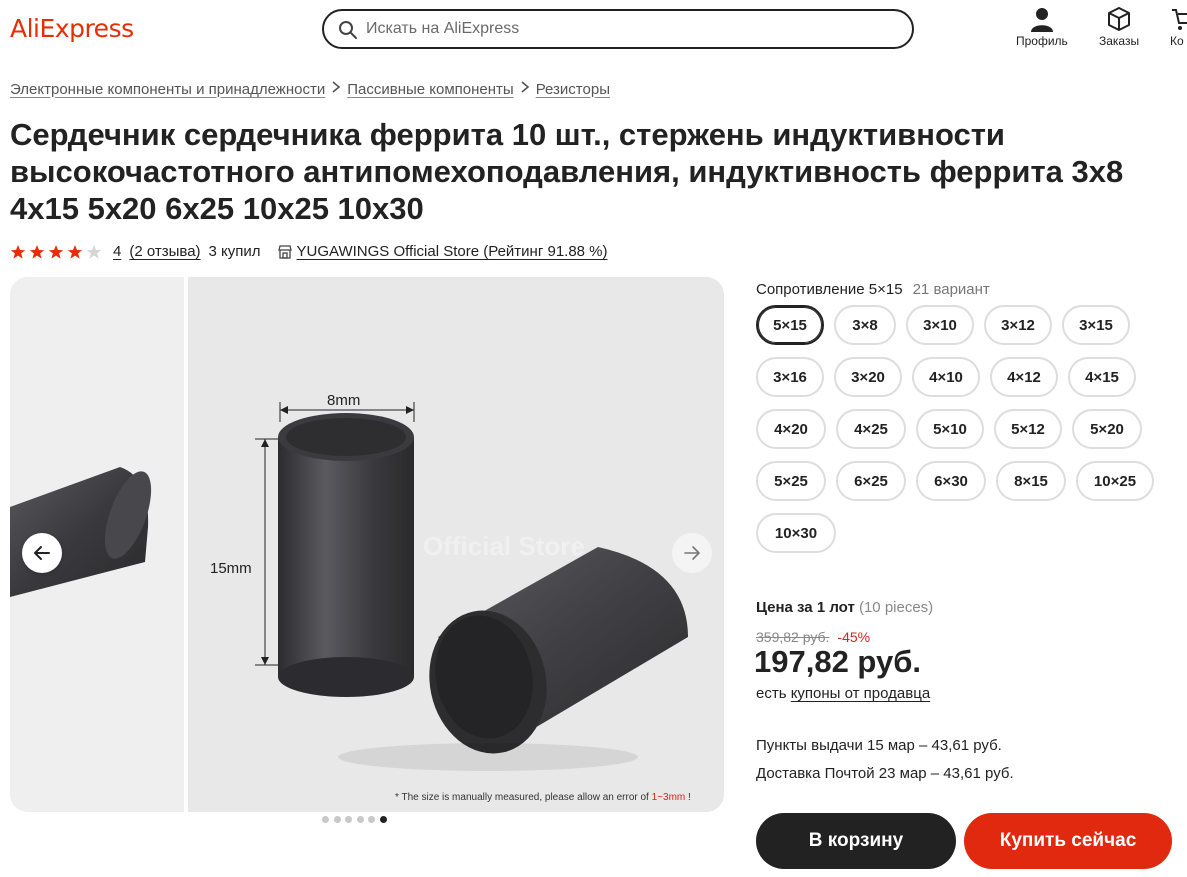  I want to click on variant-chip: 10×30, so click(796, 533).